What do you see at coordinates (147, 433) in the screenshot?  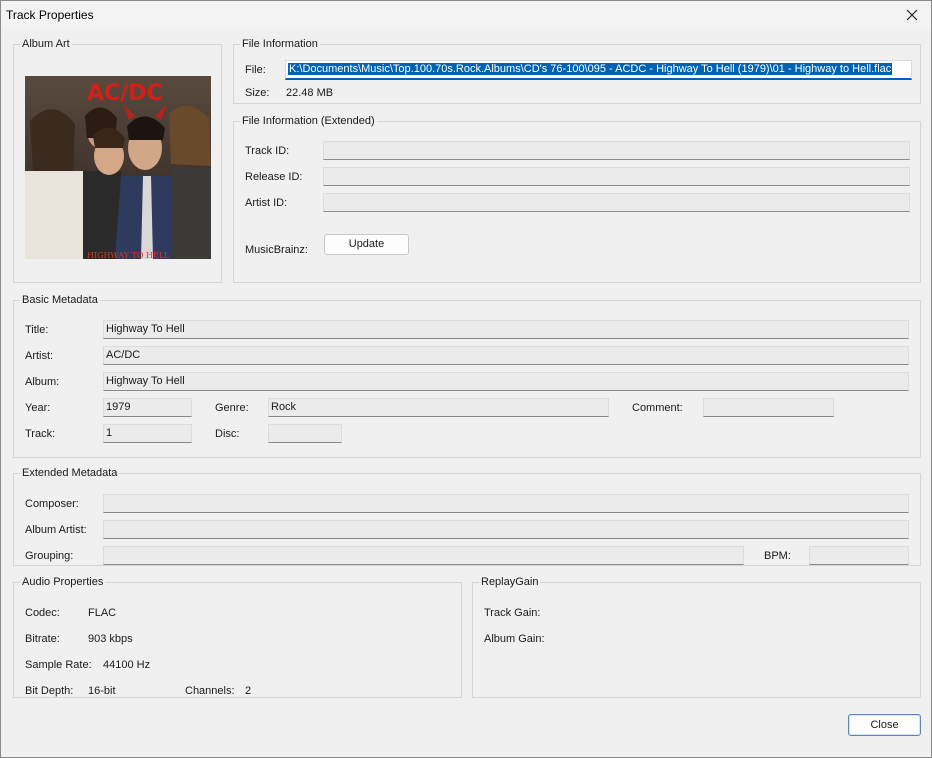 I see `track-field: 1` at bounding box center [147, 433].